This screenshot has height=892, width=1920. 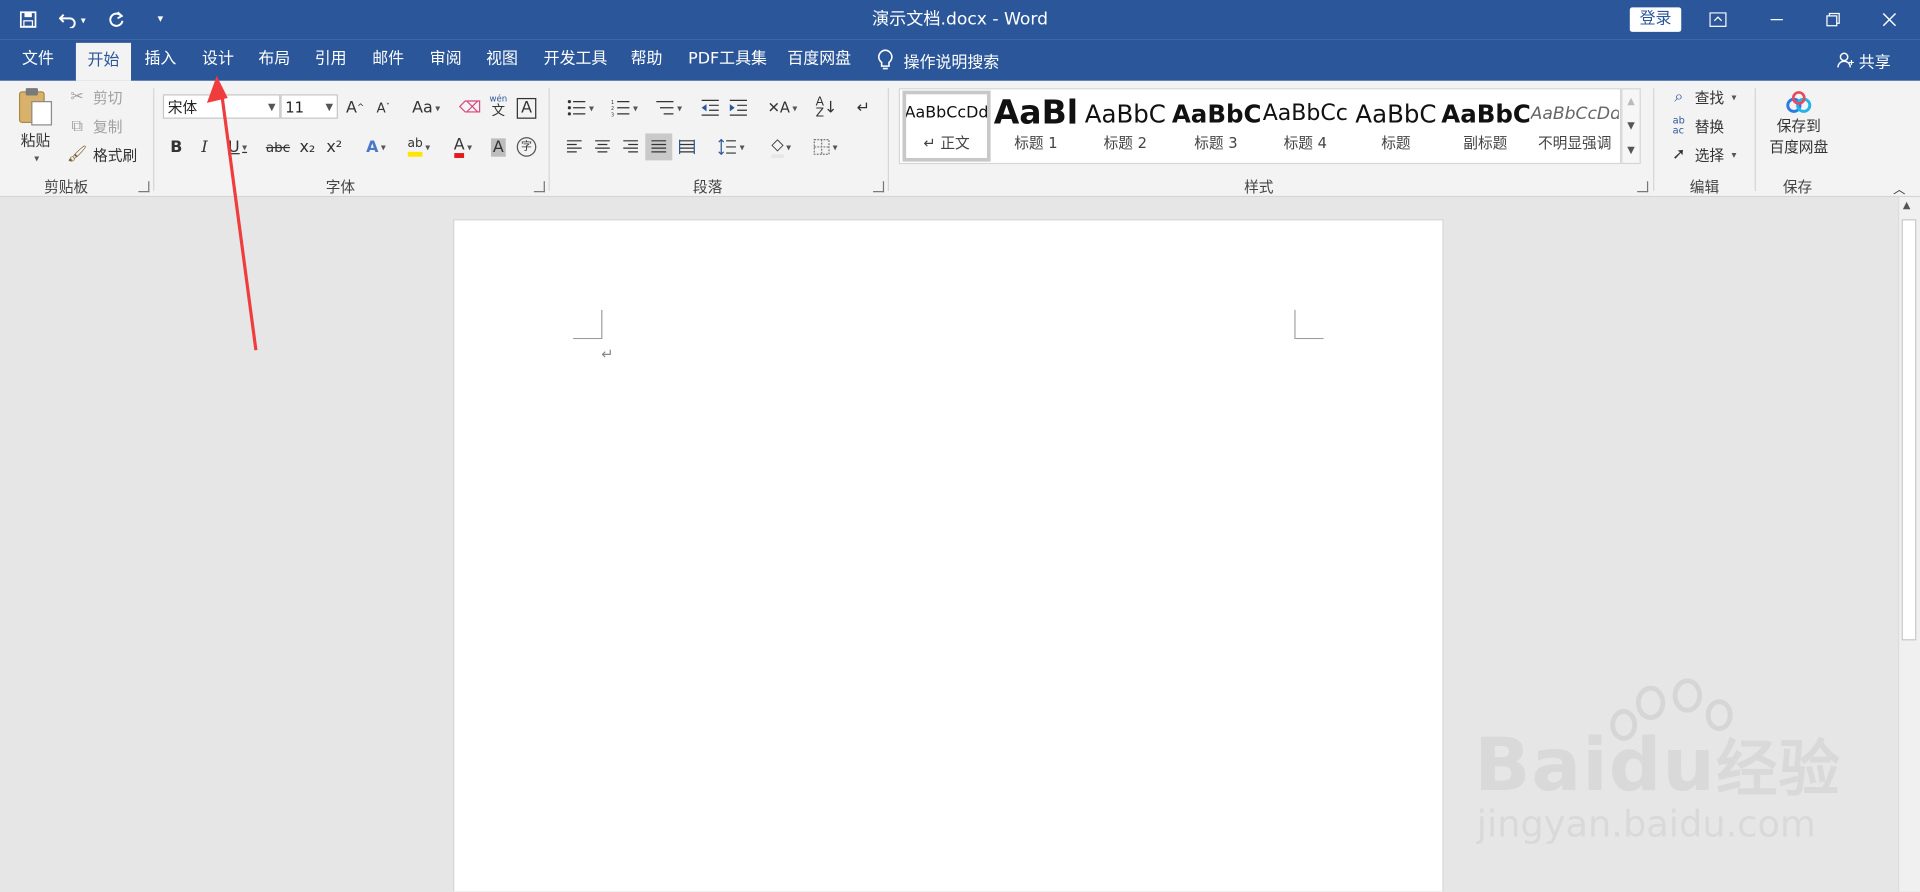 I want to click on undo-button: ▾, so click(x=72, y=20).